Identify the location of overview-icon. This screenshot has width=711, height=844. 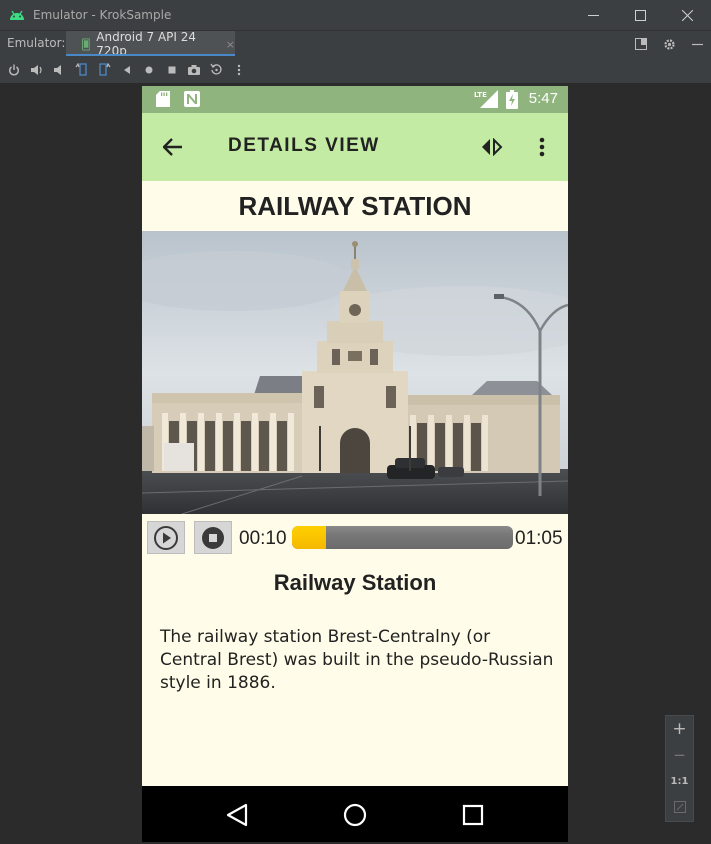
(172, 69).